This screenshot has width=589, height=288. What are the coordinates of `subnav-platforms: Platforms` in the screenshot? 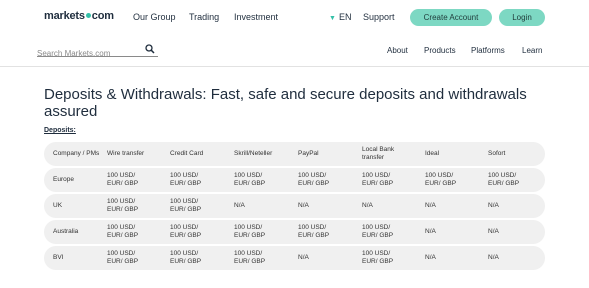 It's located at (488, 50).